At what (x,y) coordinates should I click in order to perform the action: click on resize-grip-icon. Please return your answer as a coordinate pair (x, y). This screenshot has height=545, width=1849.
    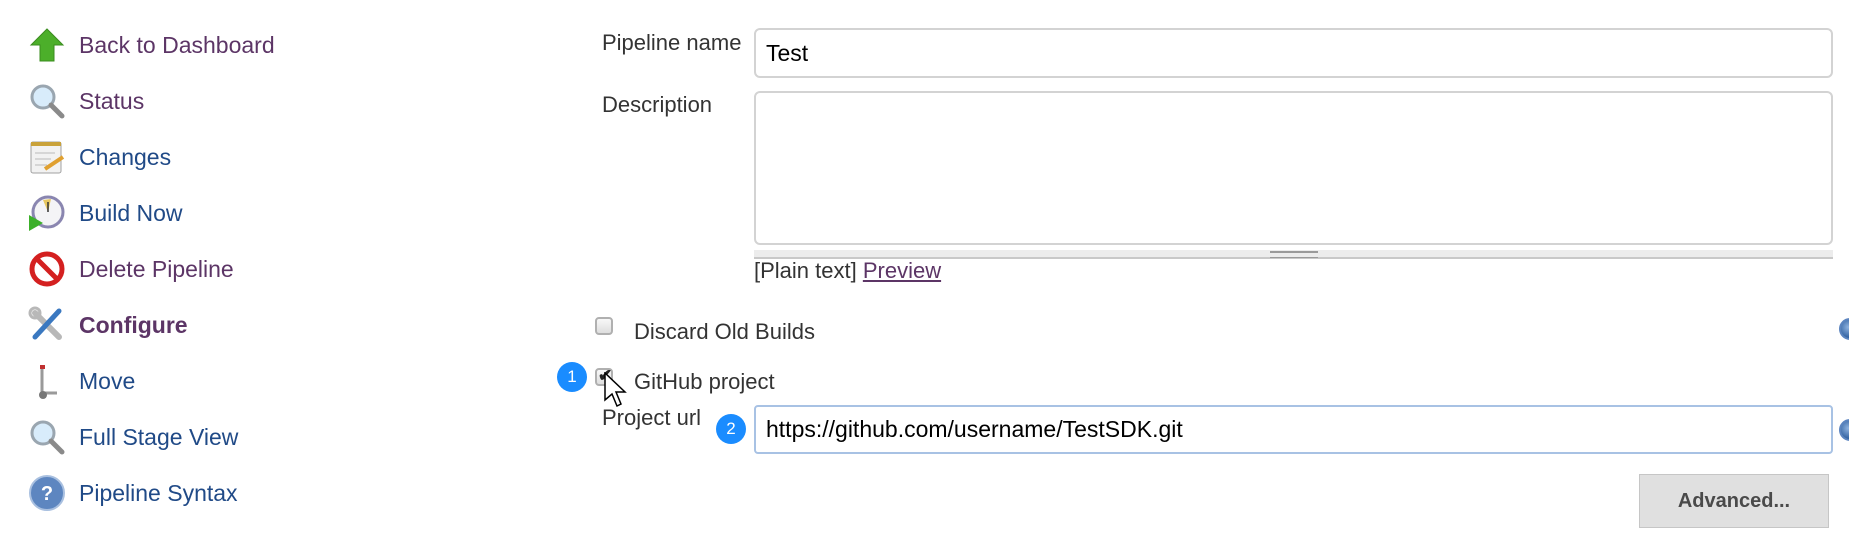
    Looking at the image, I should click on (1294, 254).